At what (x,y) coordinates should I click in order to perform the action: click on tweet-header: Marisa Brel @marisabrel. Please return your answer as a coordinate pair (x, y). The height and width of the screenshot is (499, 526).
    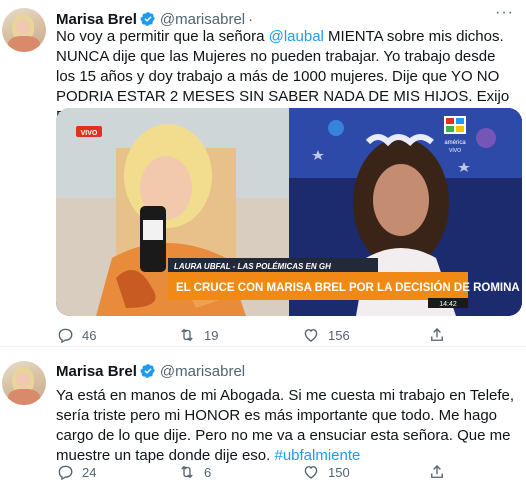
    Looking at the image, I should click on (150, 371).